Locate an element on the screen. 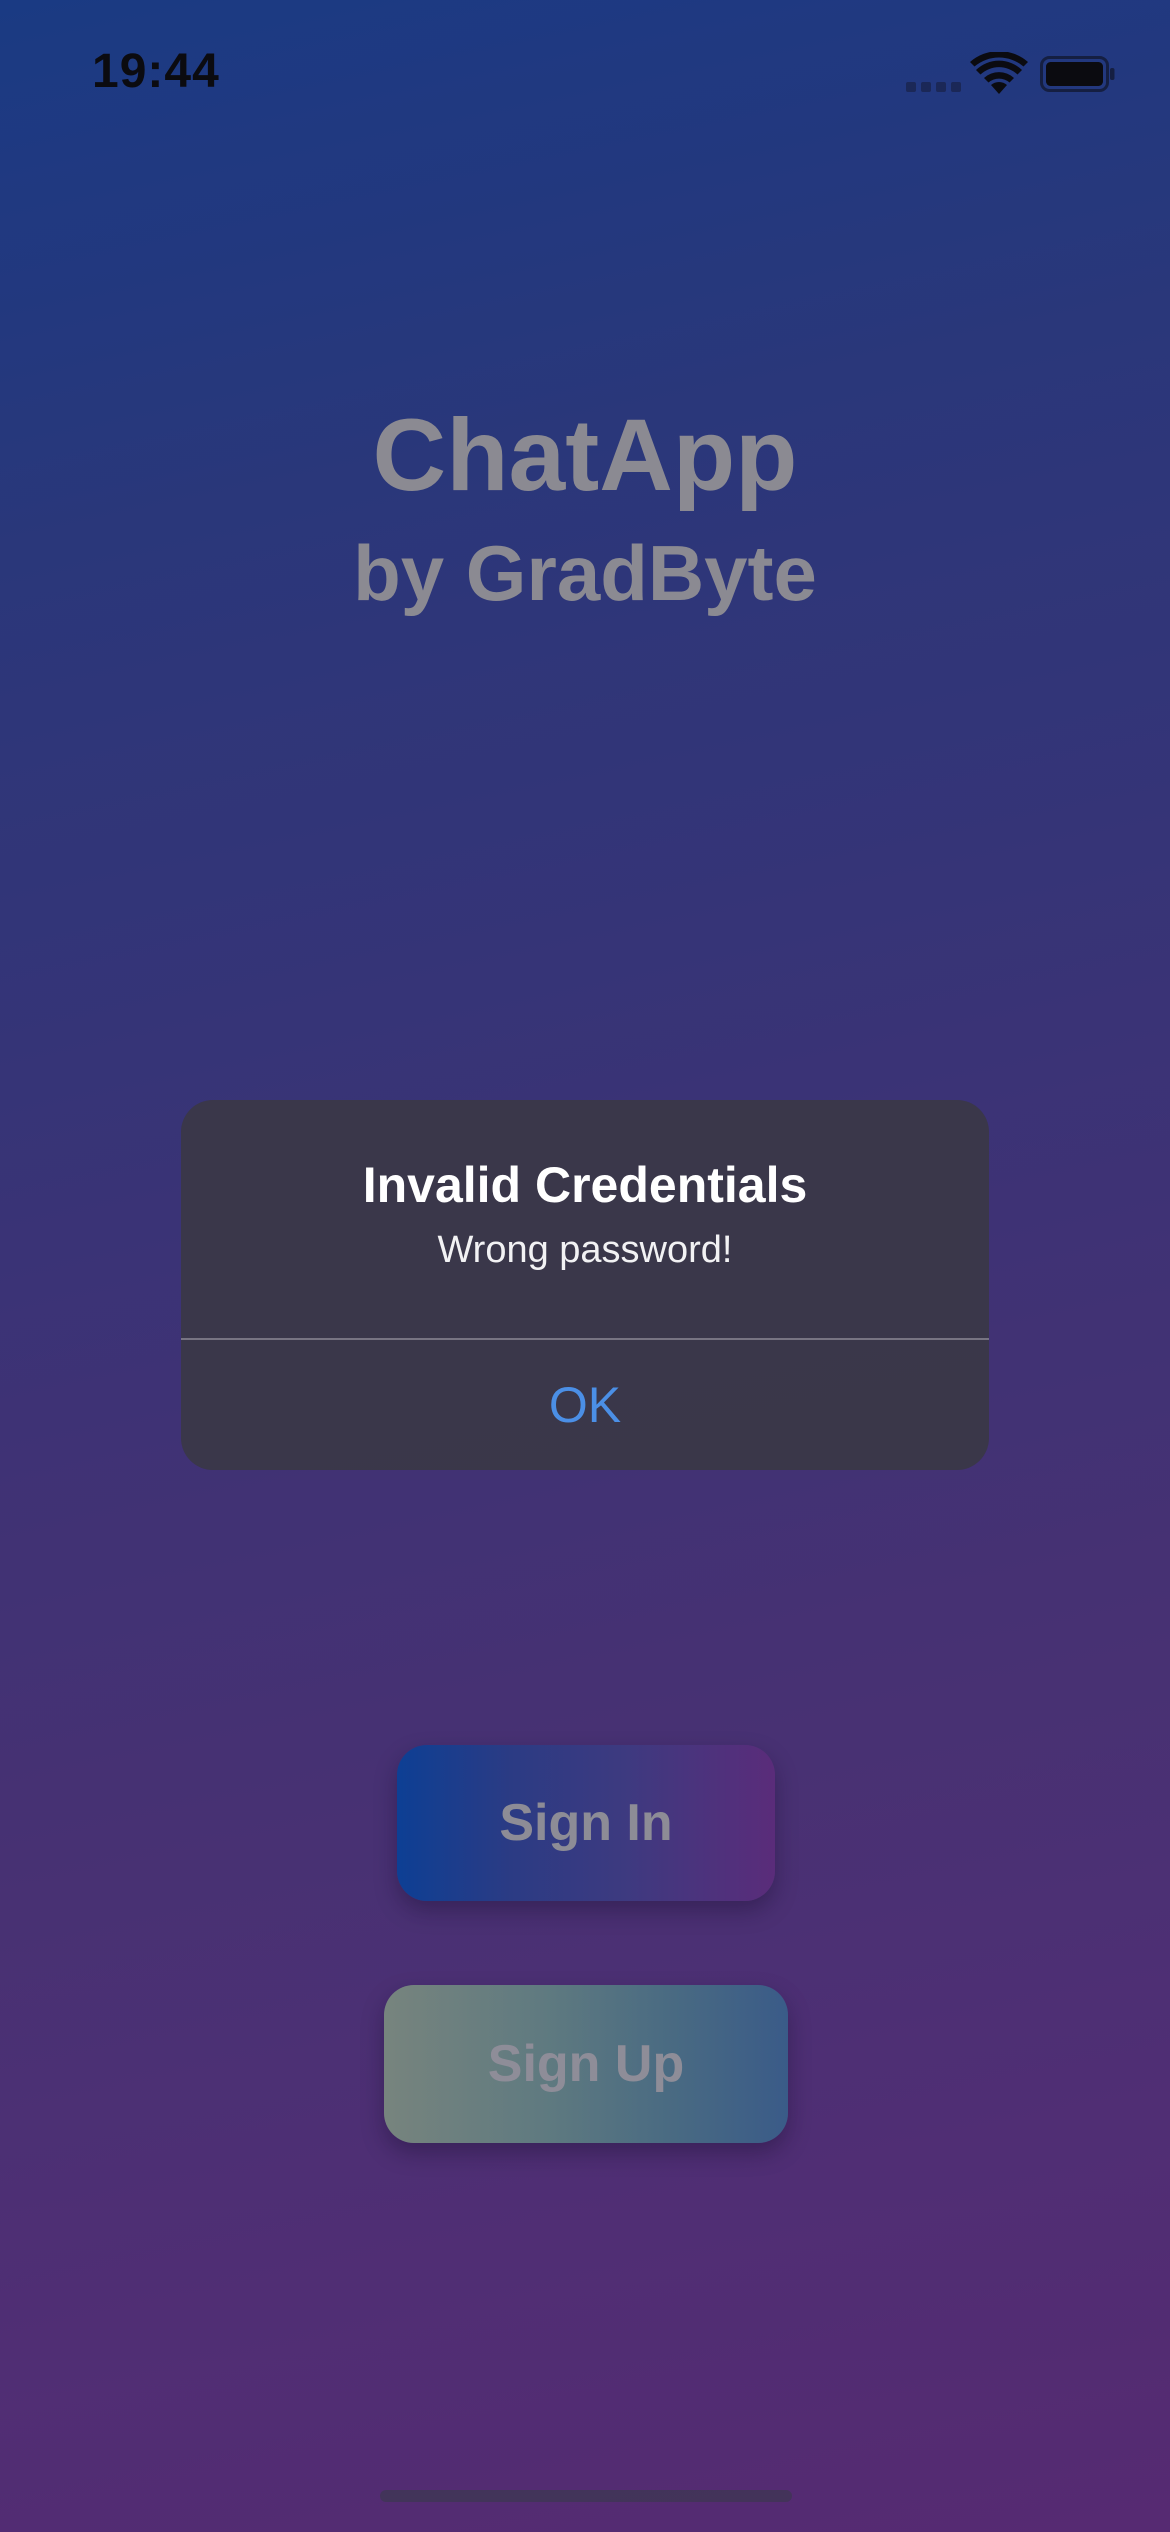  status-time: 19:44 is located at coordinates (156, 71).